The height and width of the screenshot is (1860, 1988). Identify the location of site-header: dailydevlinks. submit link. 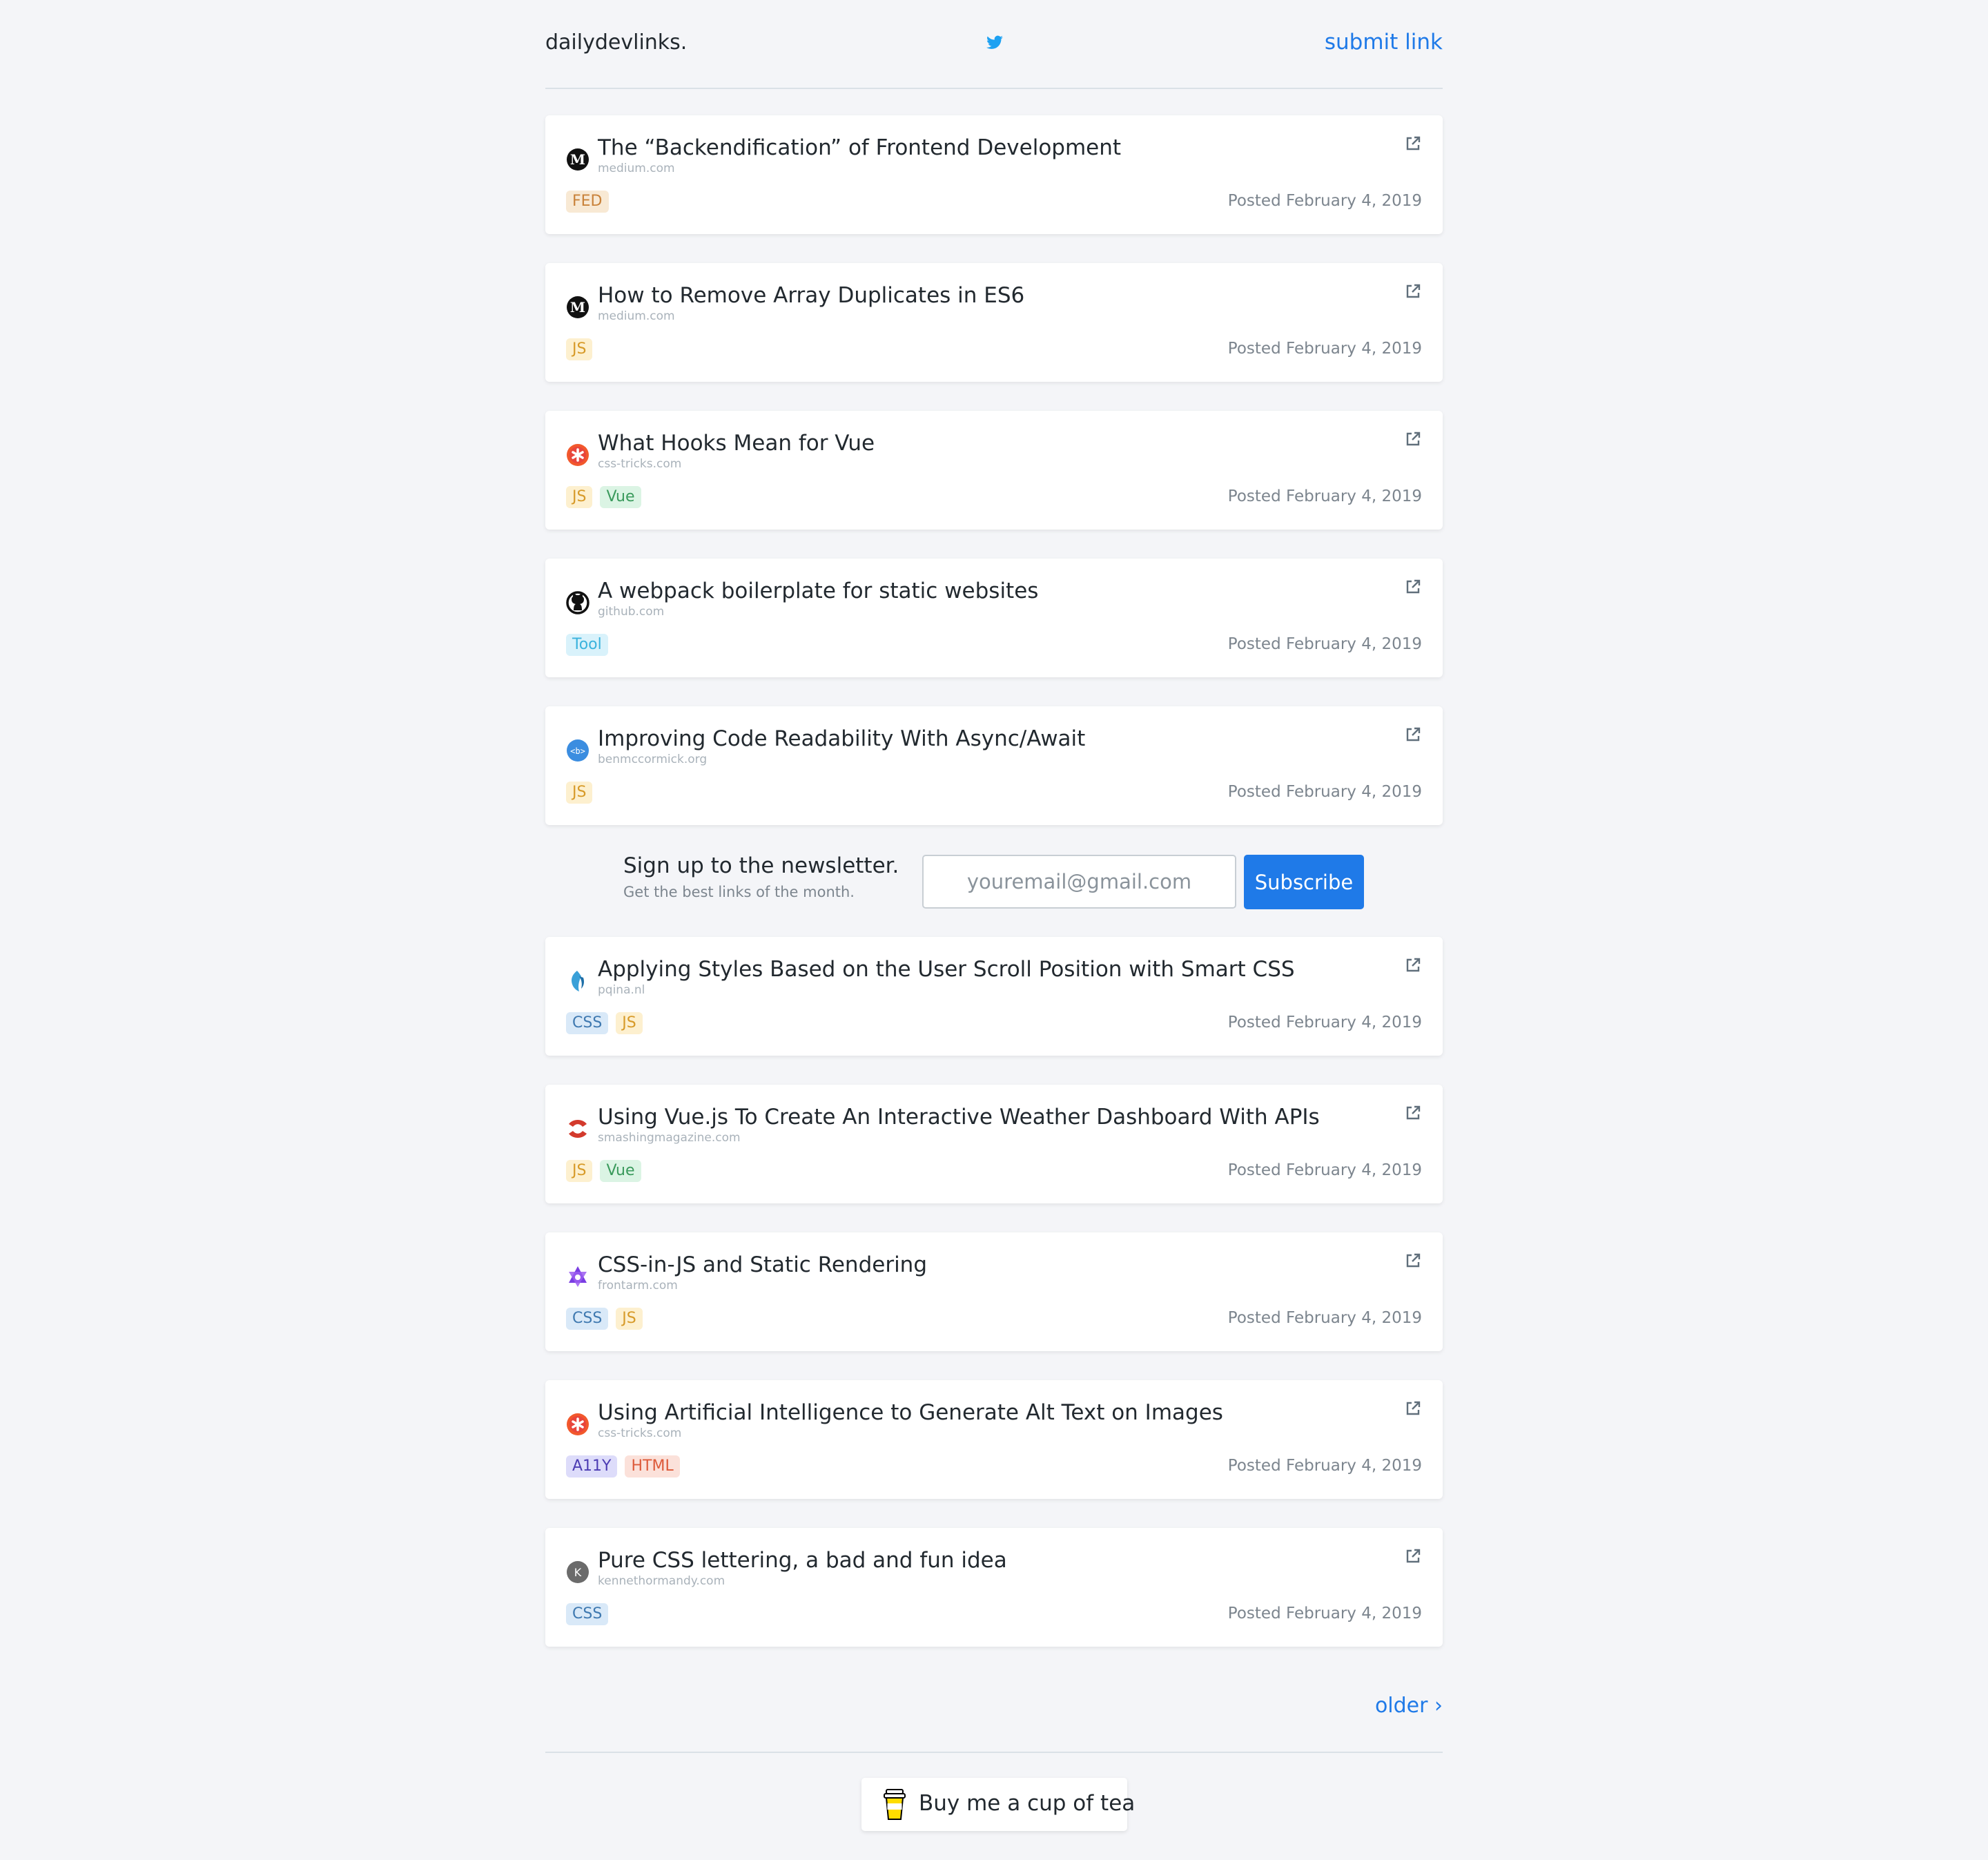
(994, 44).